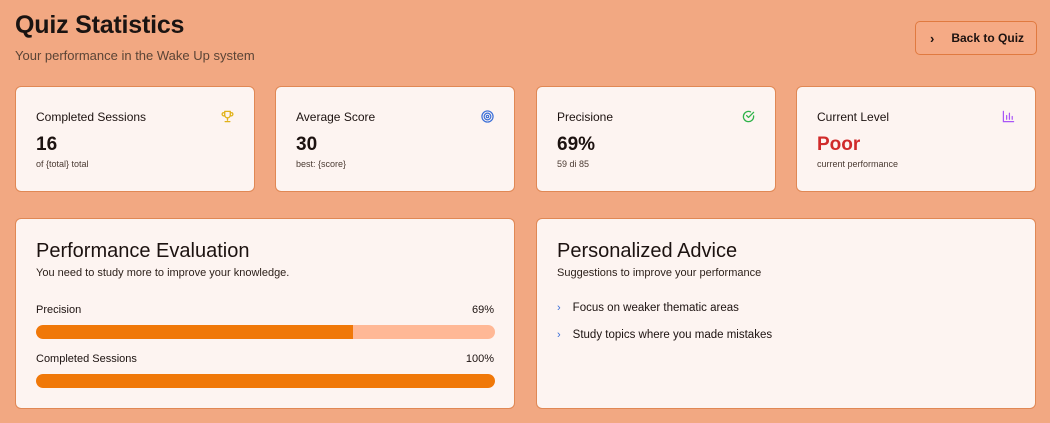  What do you see at coordinates (853, 117) in the screenshot?
I see `stat-label: Current Level` at bounding box center [853, 117].